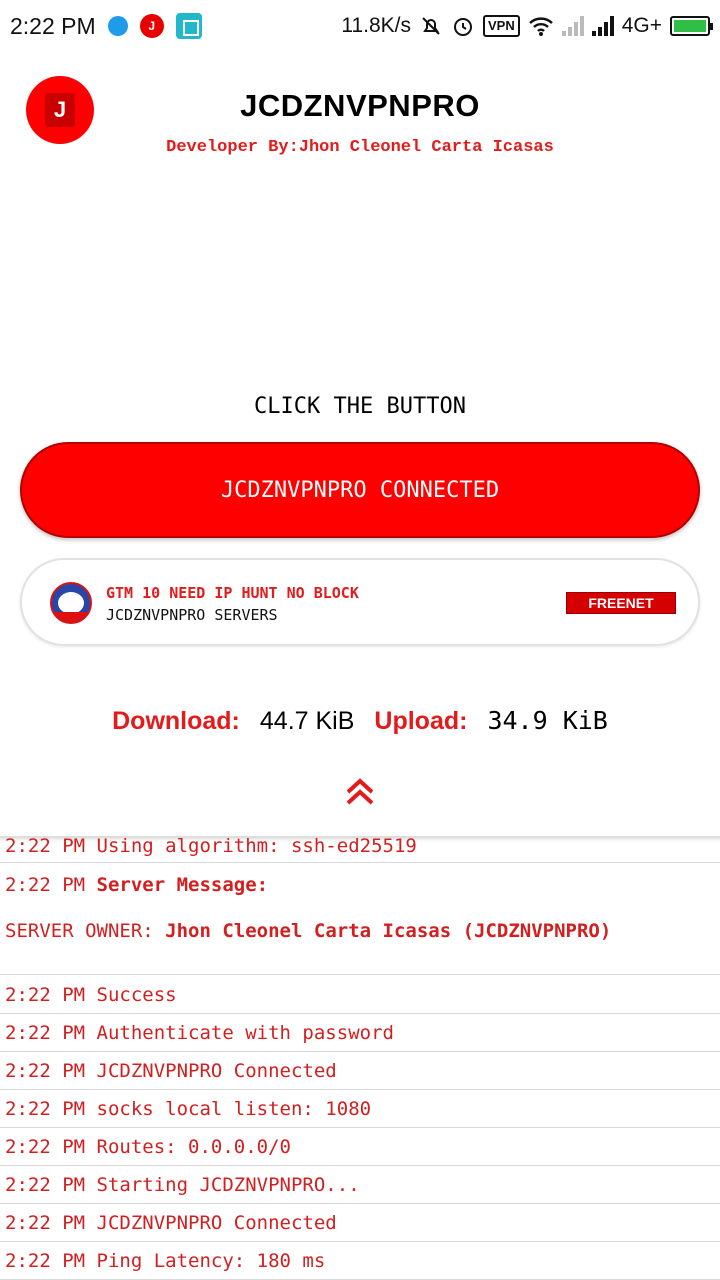 The width and height of the screenshot is (720, 1280). Describe the element at coordinates (572, 26) in the screenshot. I see `signal-icon` at that location.